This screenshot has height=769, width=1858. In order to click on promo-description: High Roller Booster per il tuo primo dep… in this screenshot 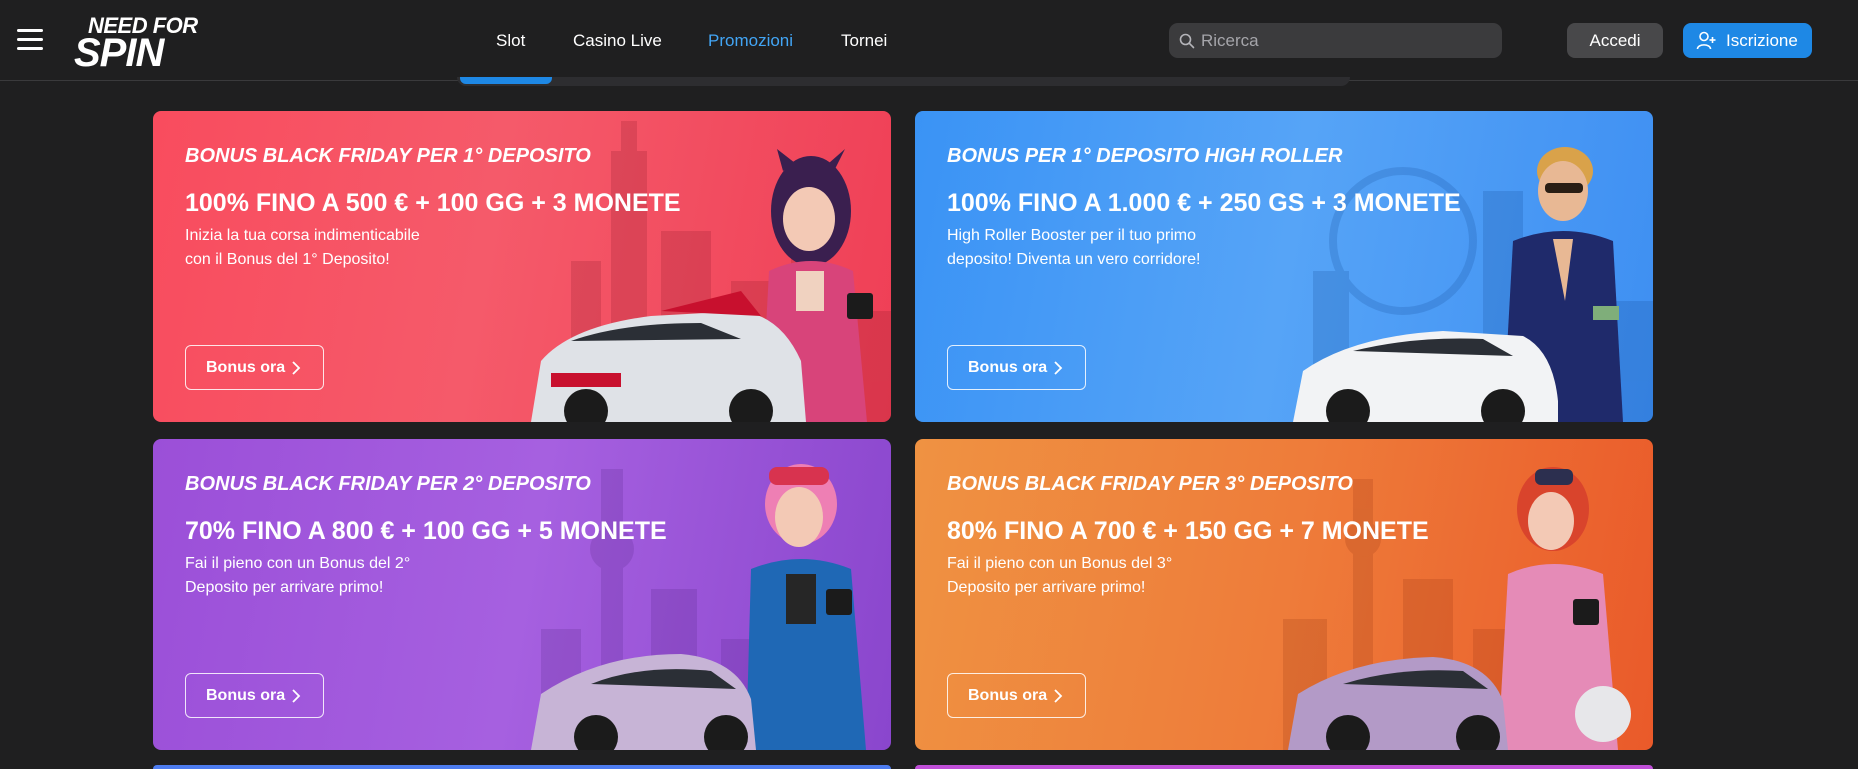, I will do `click(1074, 247)`.